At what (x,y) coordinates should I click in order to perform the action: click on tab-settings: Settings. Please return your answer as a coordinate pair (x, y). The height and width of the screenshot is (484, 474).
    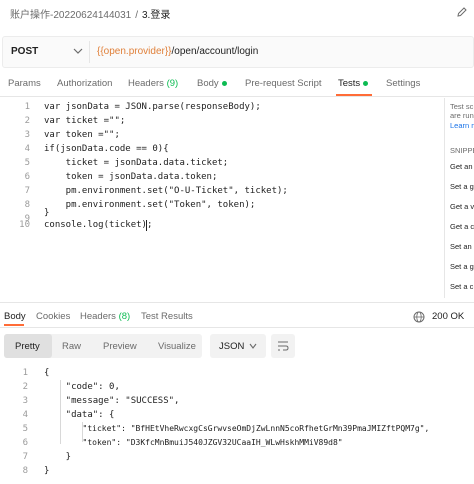
    Looking at the image, I should click on (403, 83).